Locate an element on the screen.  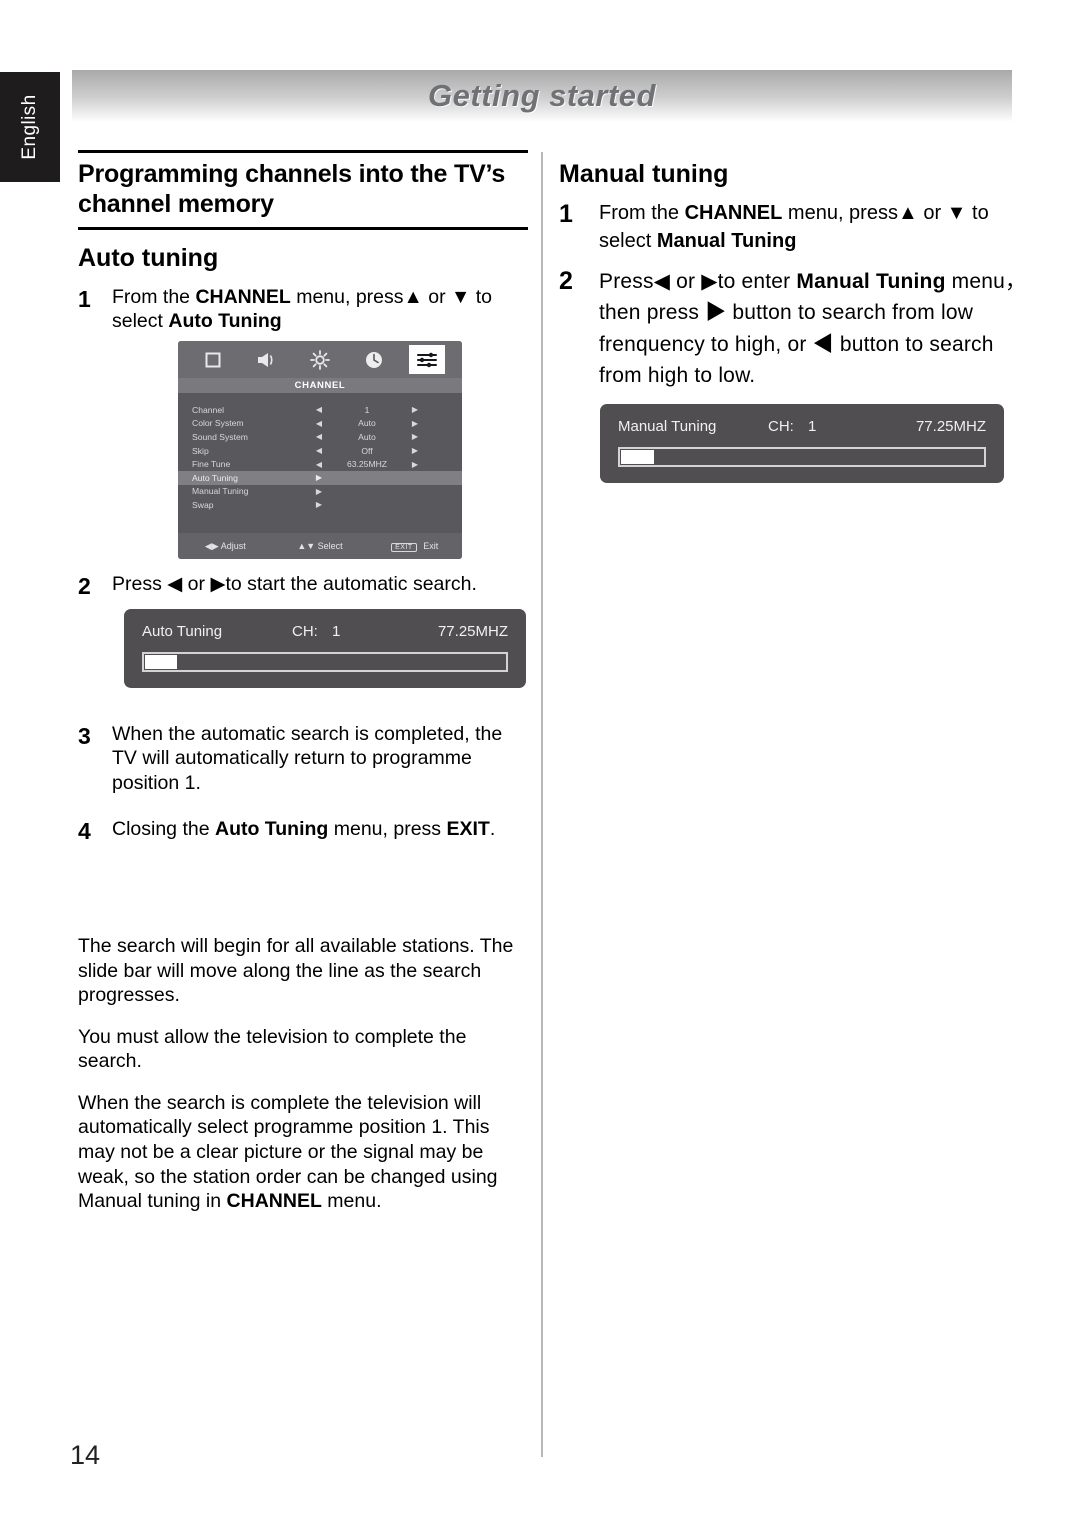
manual-tuning-name: Manual Tuning is located at coordinates (667, 426).